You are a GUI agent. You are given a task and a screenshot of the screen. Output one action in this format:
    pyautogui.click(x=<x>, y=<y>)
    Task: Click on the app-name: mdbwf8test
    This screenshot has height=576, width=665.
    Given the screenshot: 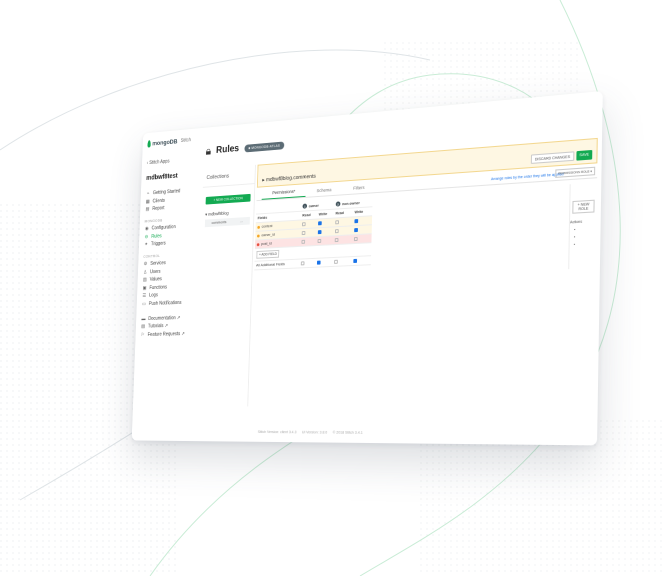 What is the action you would take?
    pyautogui.click(x=162, y=177)
    